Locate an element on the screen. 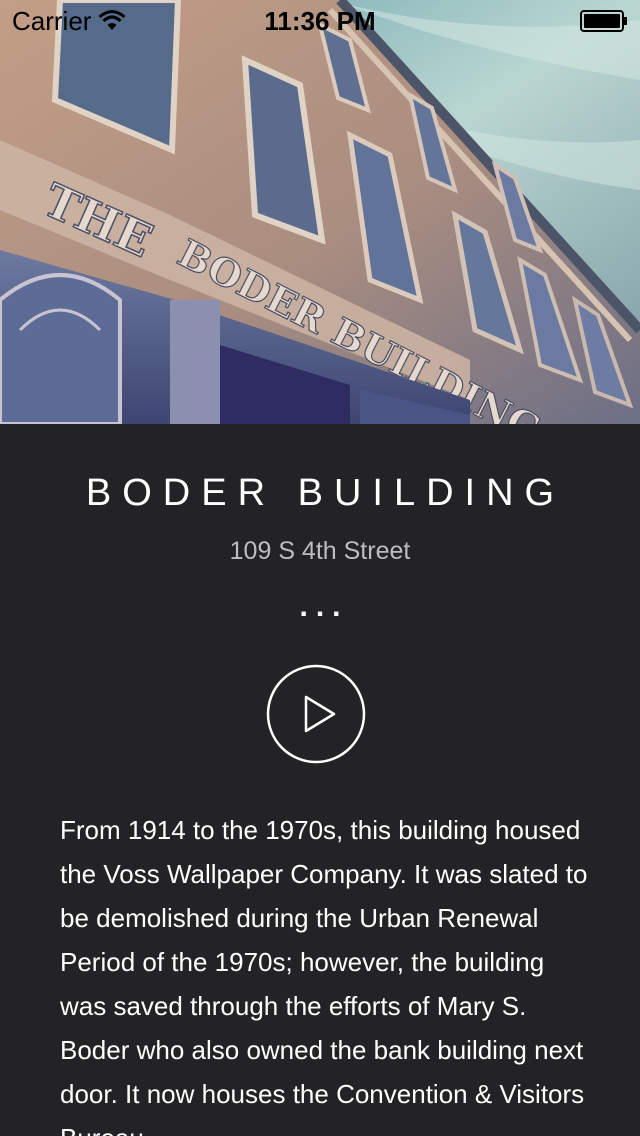  battery-icon is located at coordinates (603, 21).